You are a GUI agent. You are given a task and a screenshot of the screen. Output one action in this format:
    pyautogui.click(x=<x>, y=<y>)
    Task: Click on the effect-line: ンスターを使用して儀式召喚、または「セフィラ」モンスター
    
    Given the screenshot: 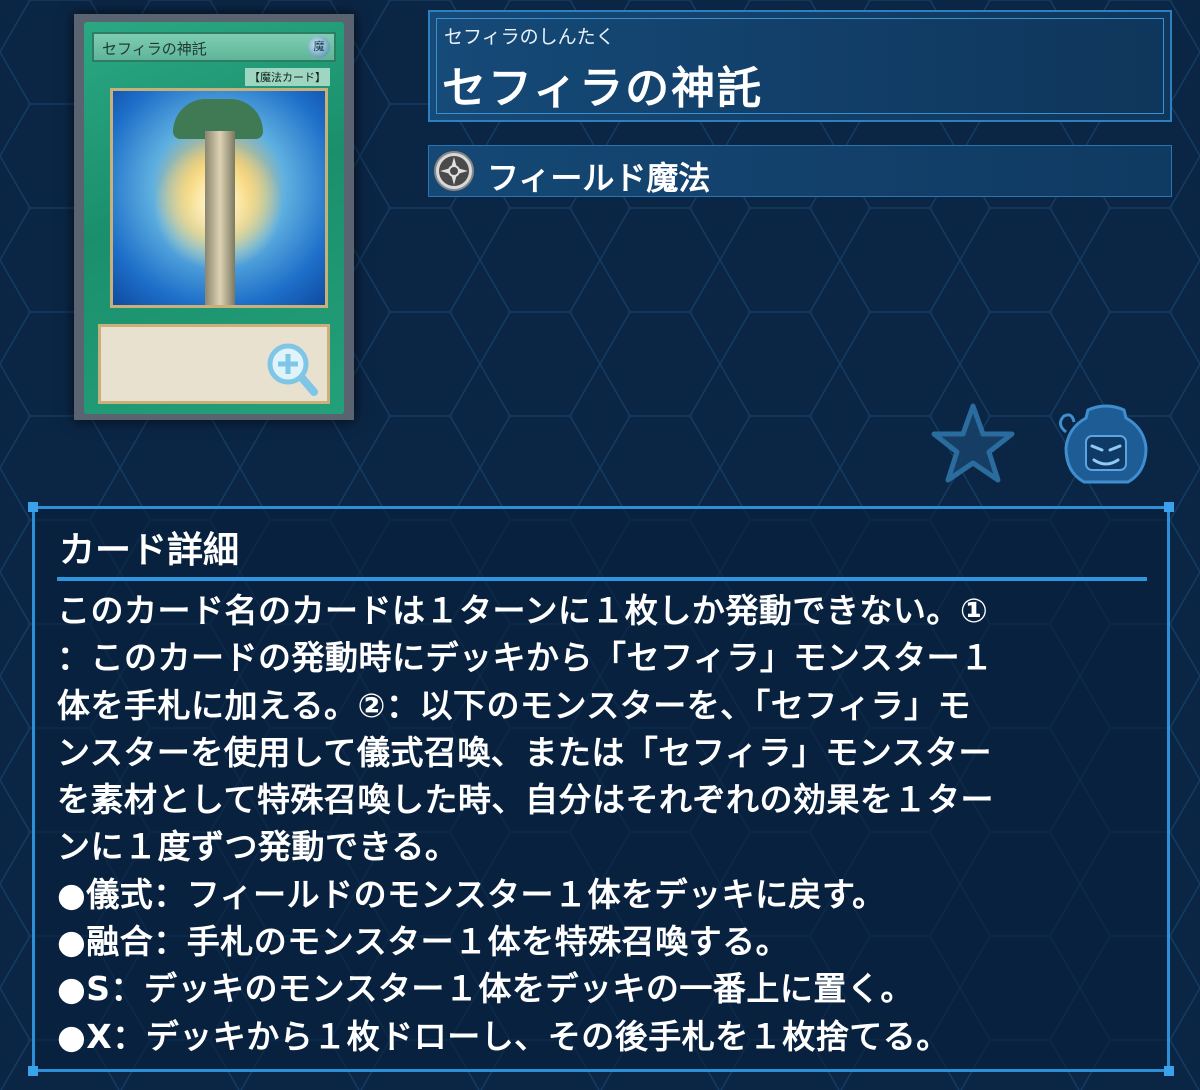 What is the action you would take?
    pyautogui.click(x=525, y=752)
    